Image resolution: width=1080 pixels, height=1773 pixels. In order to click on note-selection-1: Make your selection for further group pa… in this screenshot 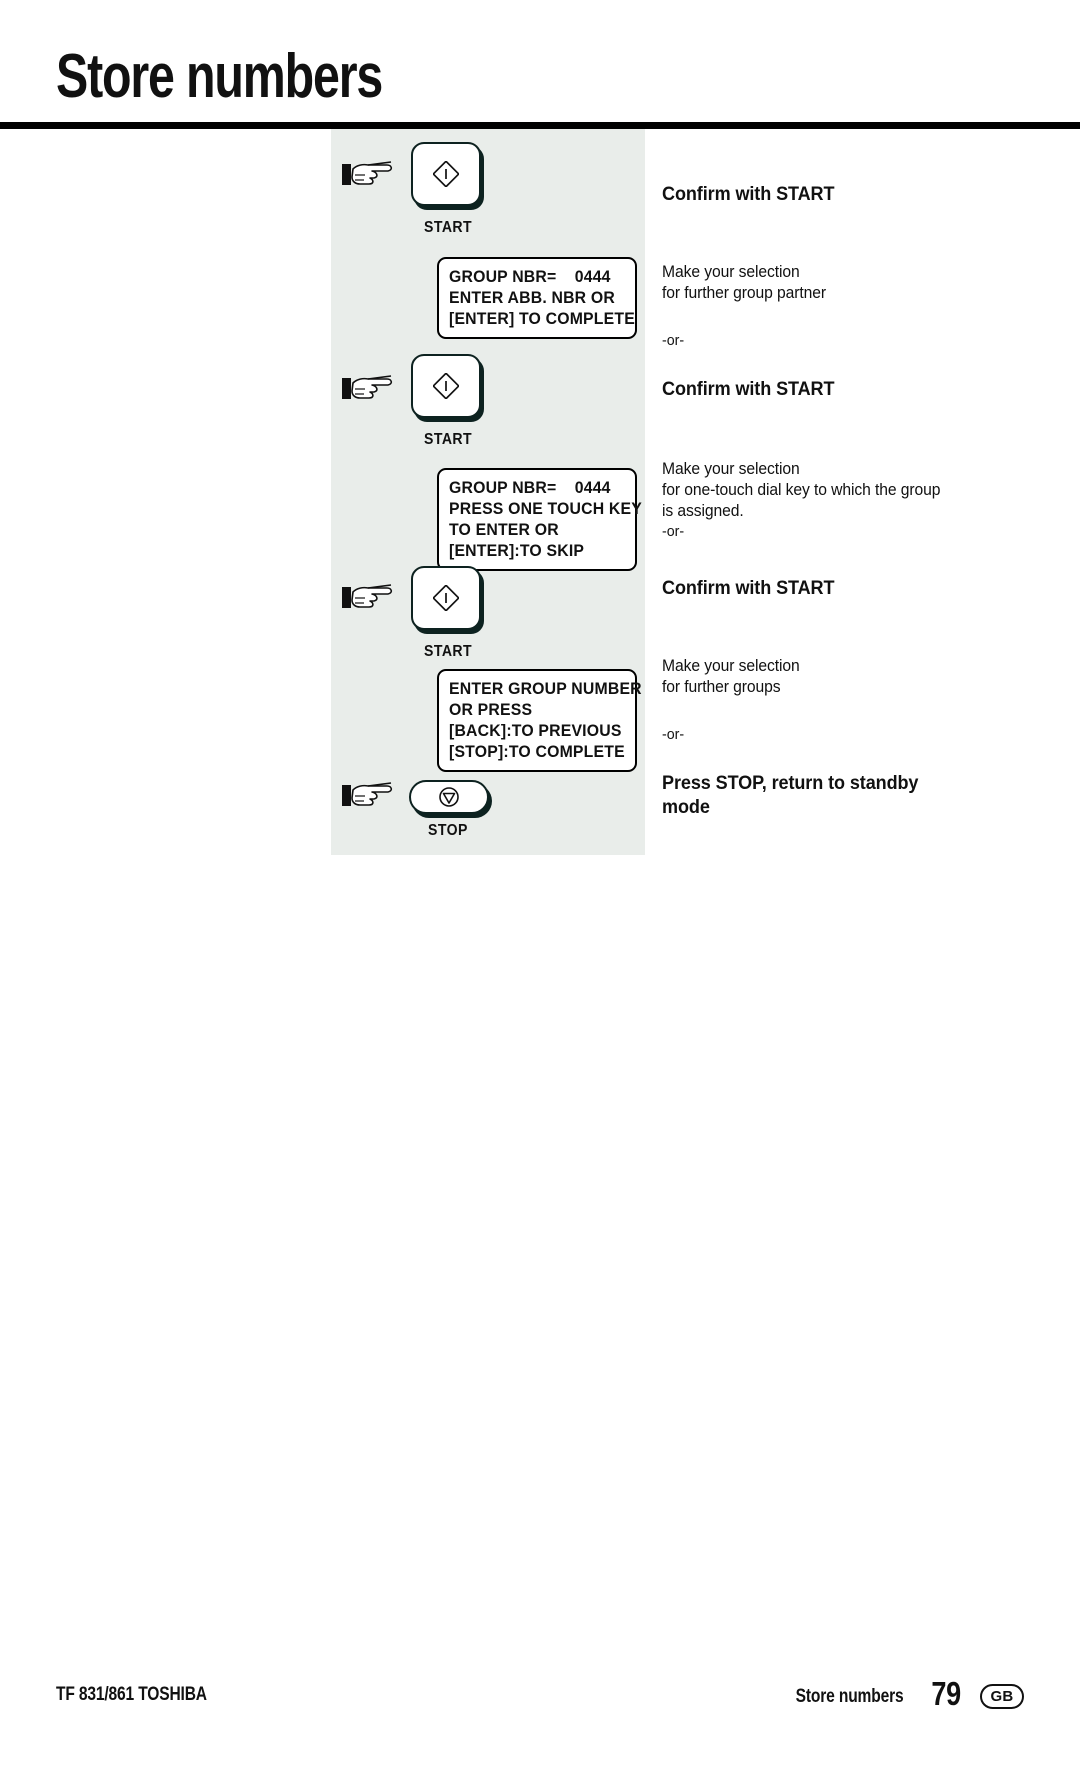, I will do `click(827, 283)`.